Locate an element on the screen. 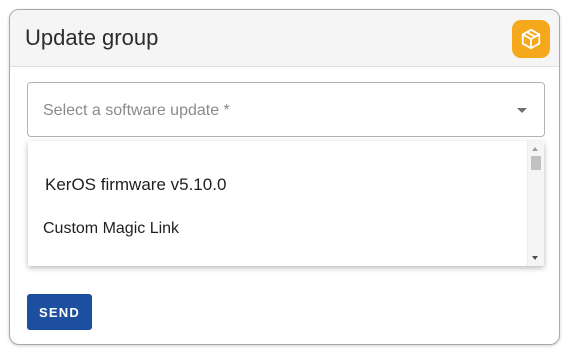  select-placeholder: Select a software update * is located at coordinates (136, 110).